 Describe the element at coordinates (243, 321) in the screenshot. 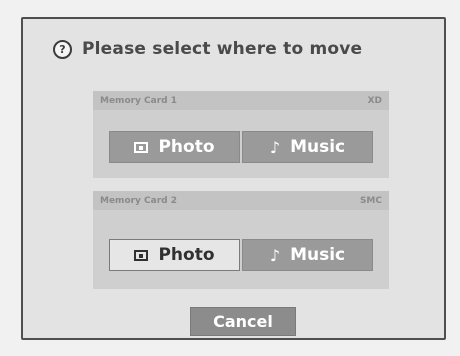

I see `cancel-button: Cancel` at that location.